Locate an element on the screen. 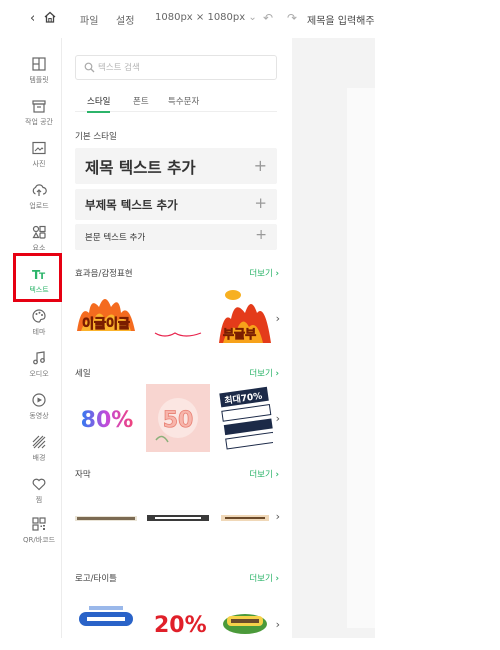 Image resolution: width=500 pixels, height=650 pixels. more-link-sale: 더보기 › is located at coordinates (264, 373).